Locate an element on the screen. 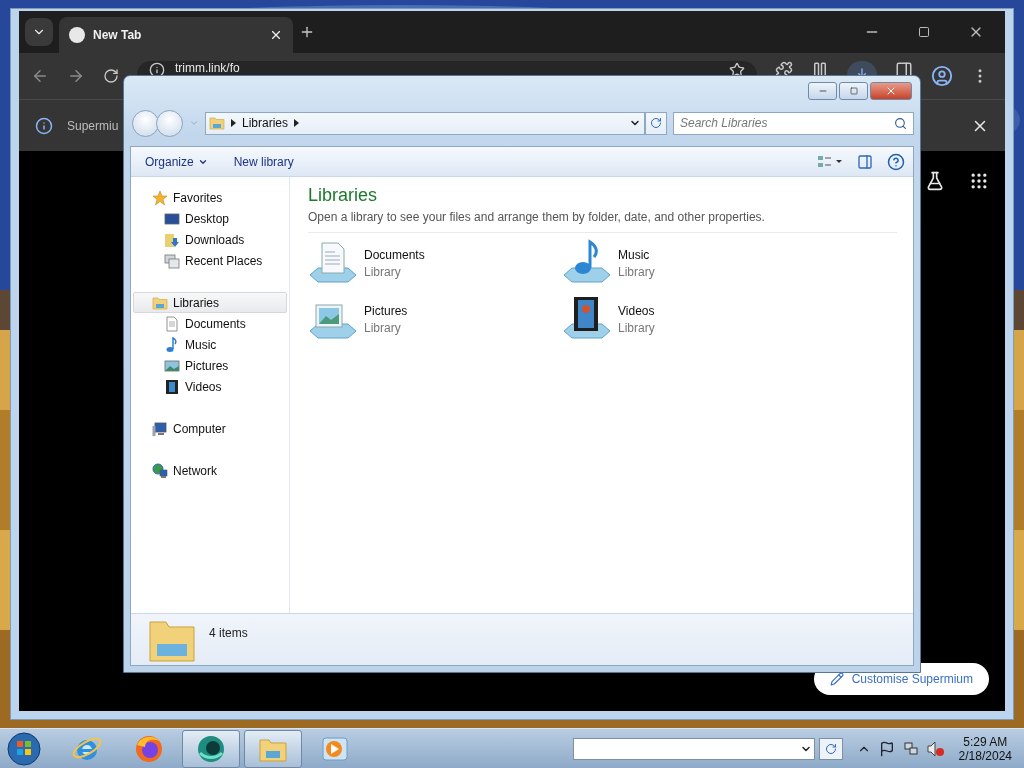 This screenshot has height=768, width=1024. browser-tab: New Tab is located at coordinates (176, 35).